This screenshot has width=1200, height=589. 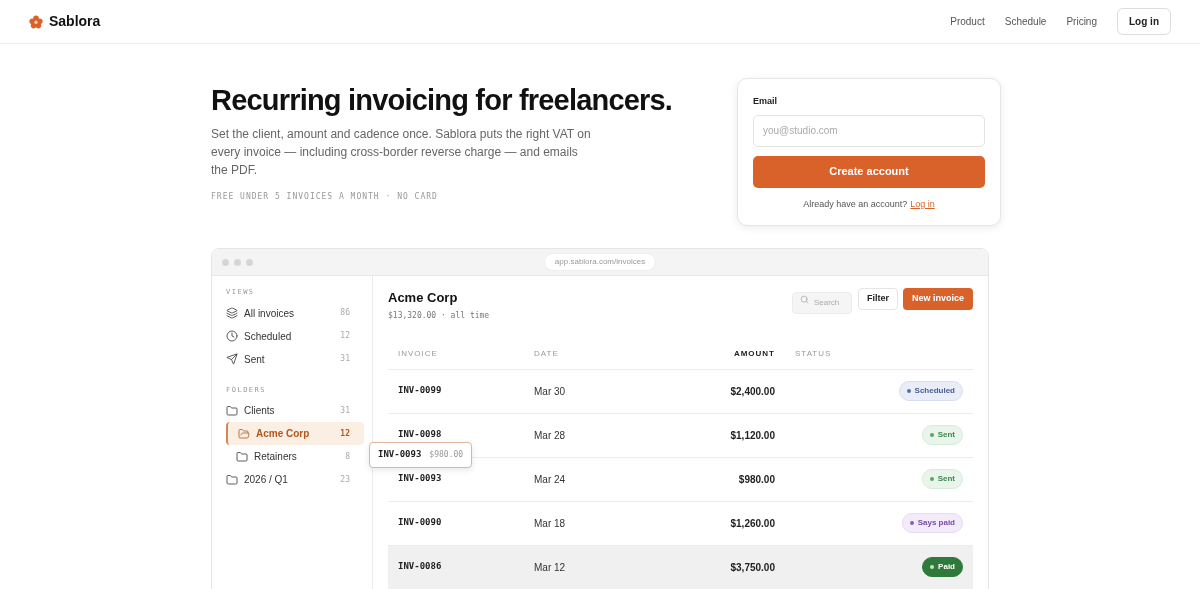 What do you see at coordinates (877, 299) in the screenshot?
I see `filter-button: Filter` at bounding box center [877, 299].